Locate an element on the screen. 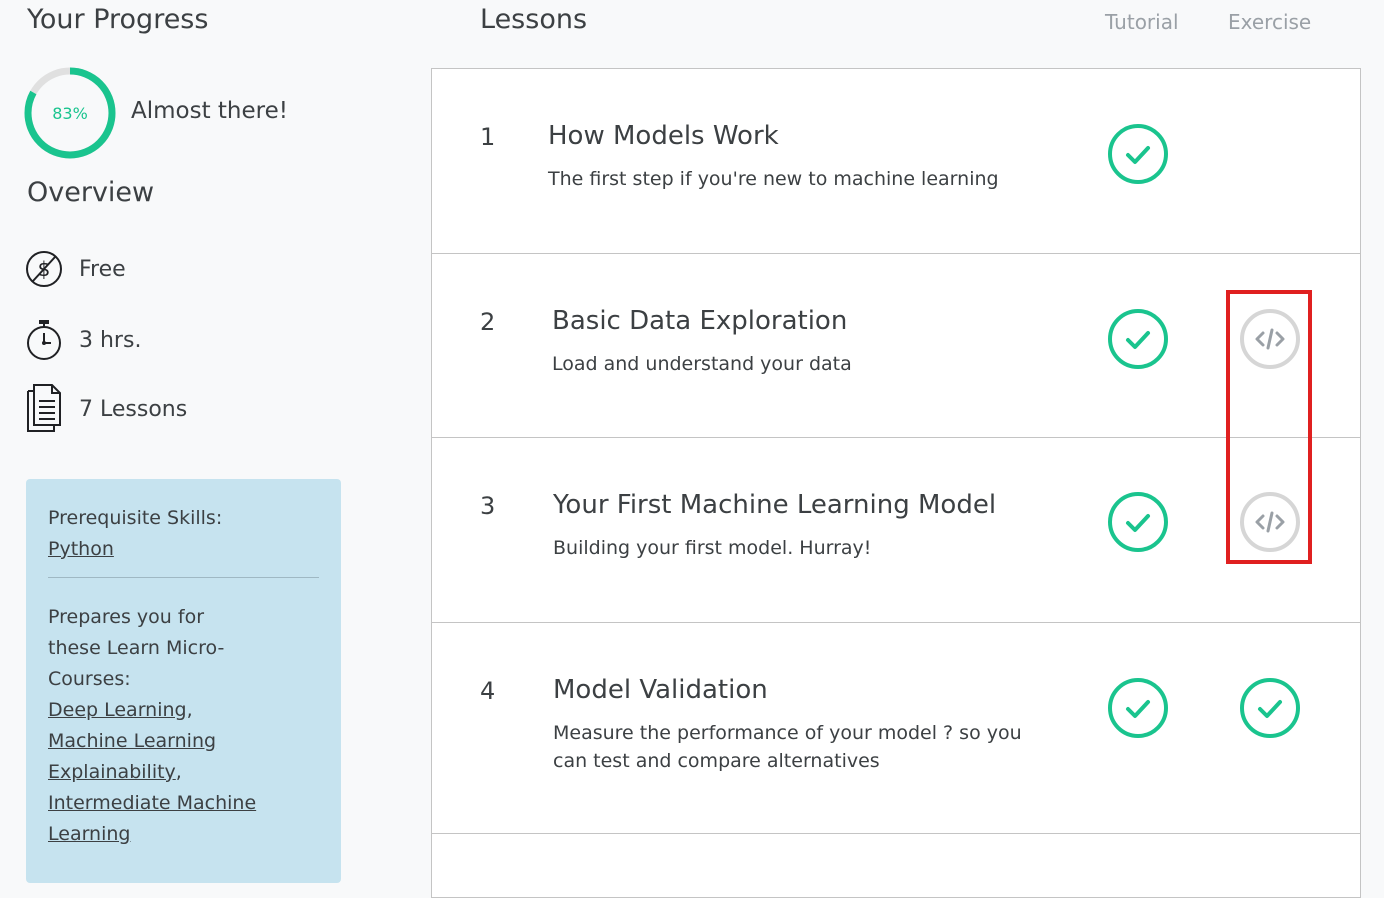  lesson-title: Basic Data Exploration is located at coordinates (699, 321).